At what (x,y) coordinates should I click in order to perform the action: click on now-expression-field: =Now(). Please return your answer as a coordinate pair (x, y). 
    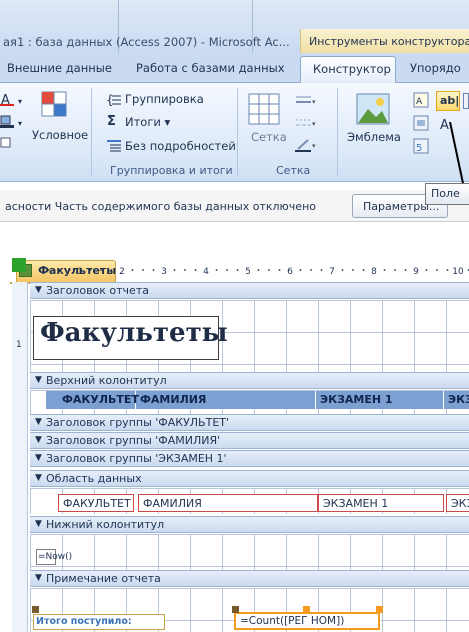
    Looking at the image, I should click on (54, 557).